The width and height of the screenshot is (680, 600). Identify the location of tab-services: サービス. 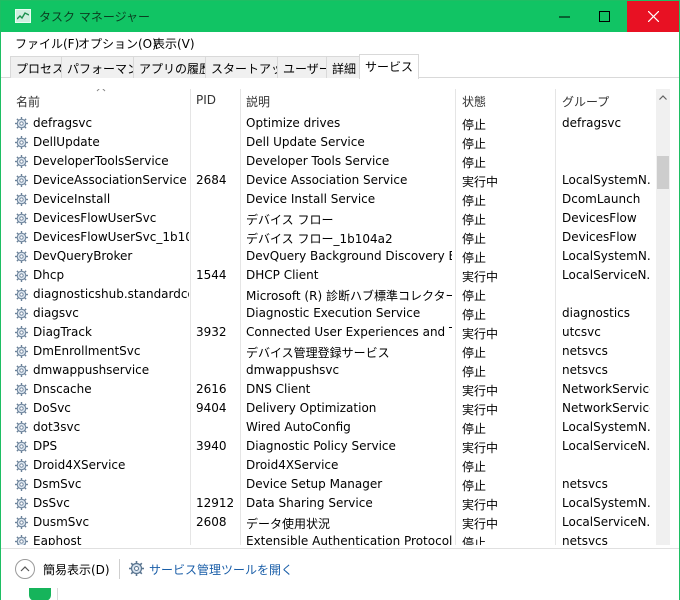
(389, 66).